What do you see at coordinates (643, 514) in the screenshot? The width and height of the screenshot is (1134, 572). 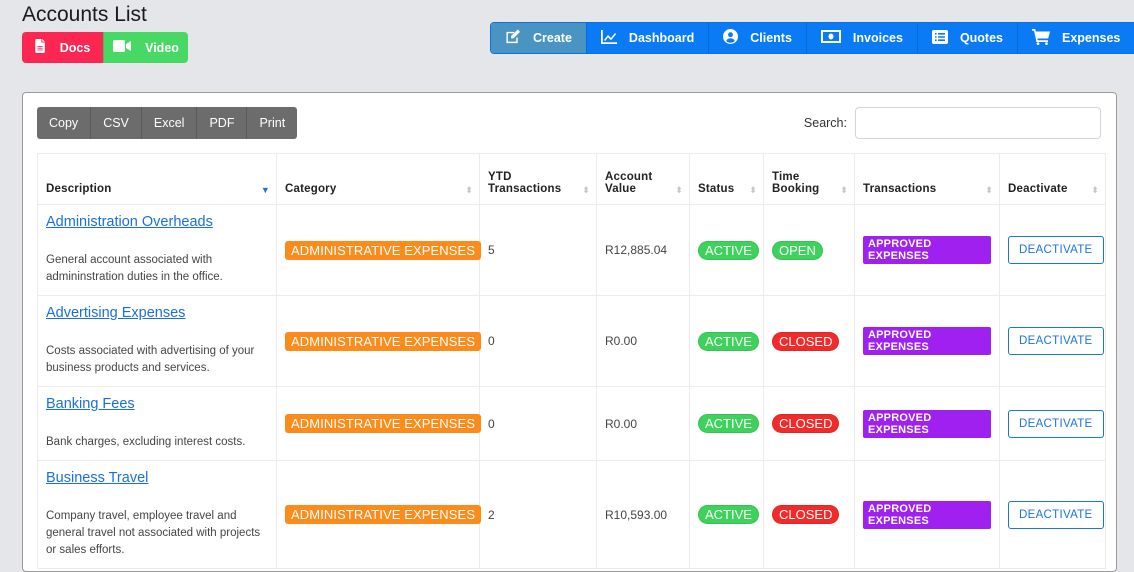 I see `account-value: R10,593.00` at bounding box center [643, 514].